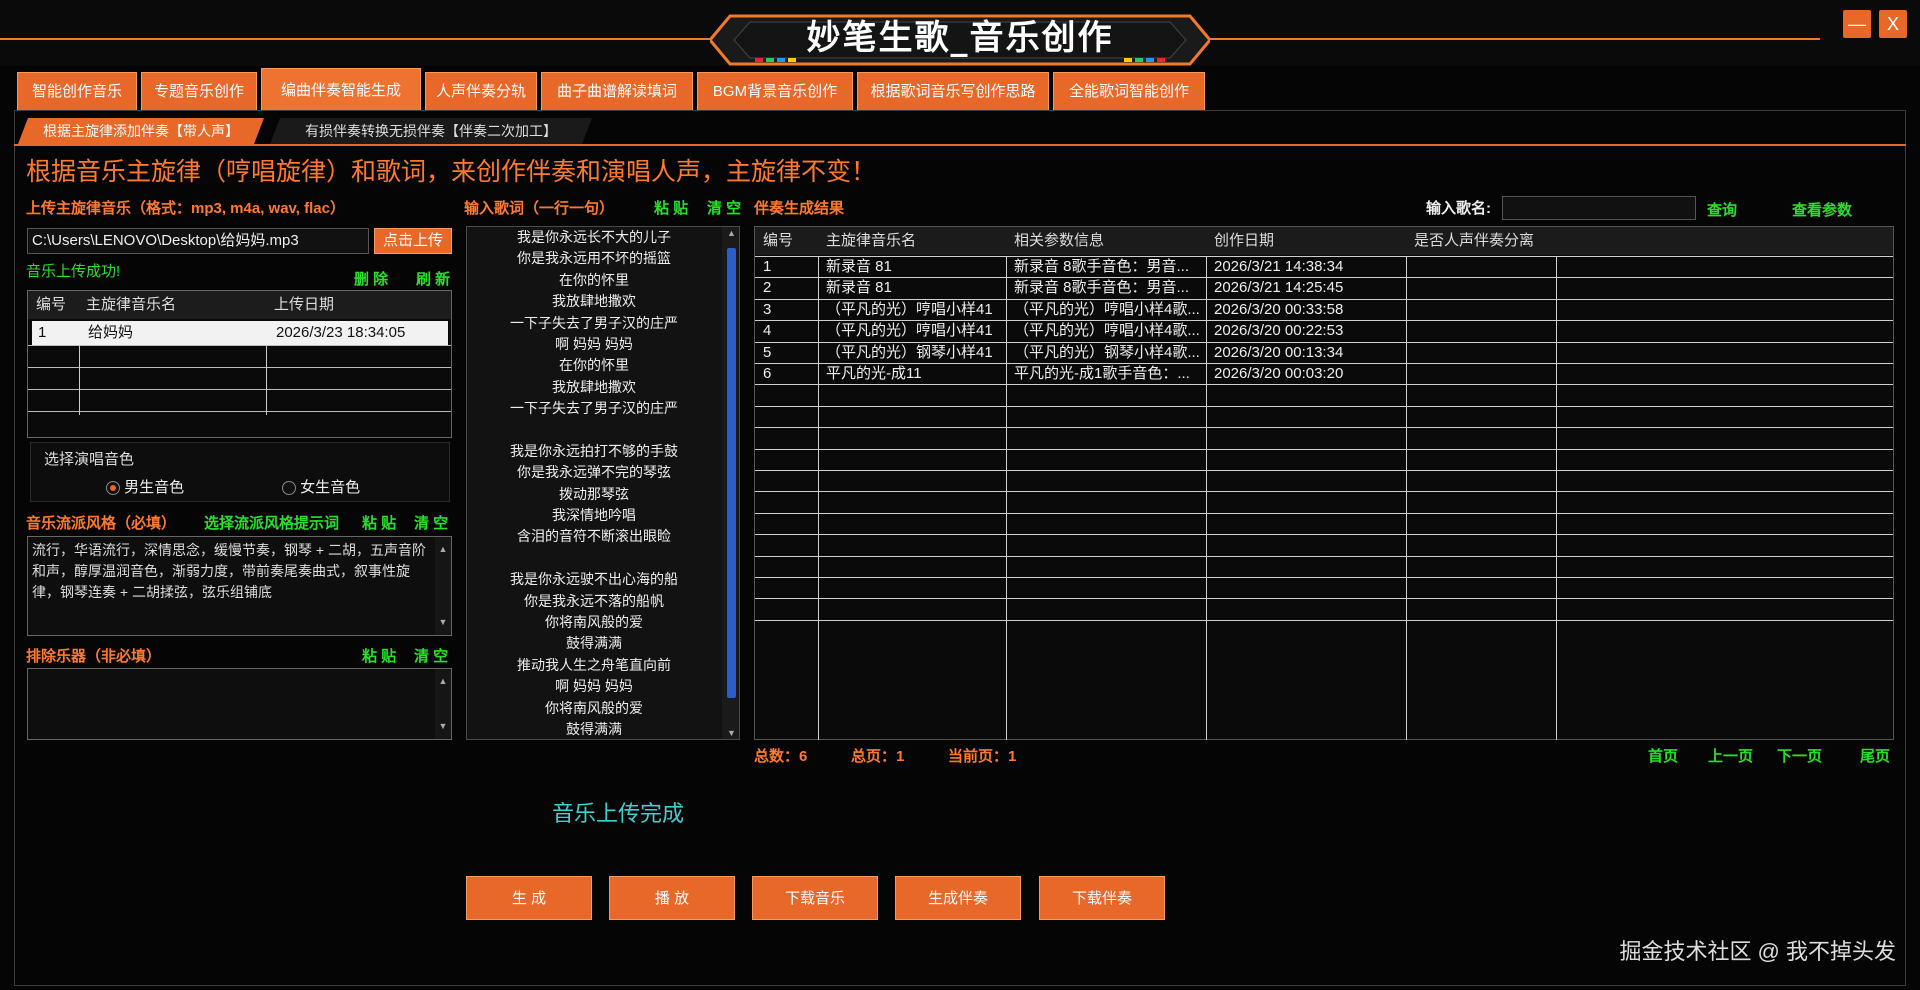 The image size is (1920, 990). I want to click on male-voice-radio: 男生音色, so click(145, 486).